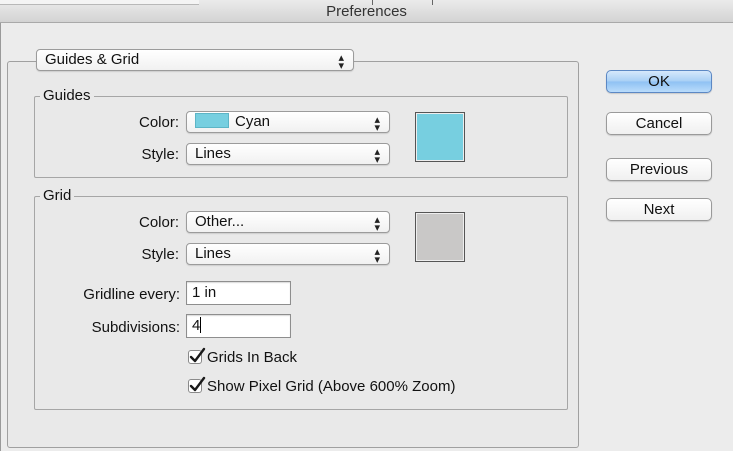 The image size is (733, 451). What do you see at coordinates (213, 253) in the screenshot?
I see `grid-style-value: Lines` at bounding box center [213, 253].